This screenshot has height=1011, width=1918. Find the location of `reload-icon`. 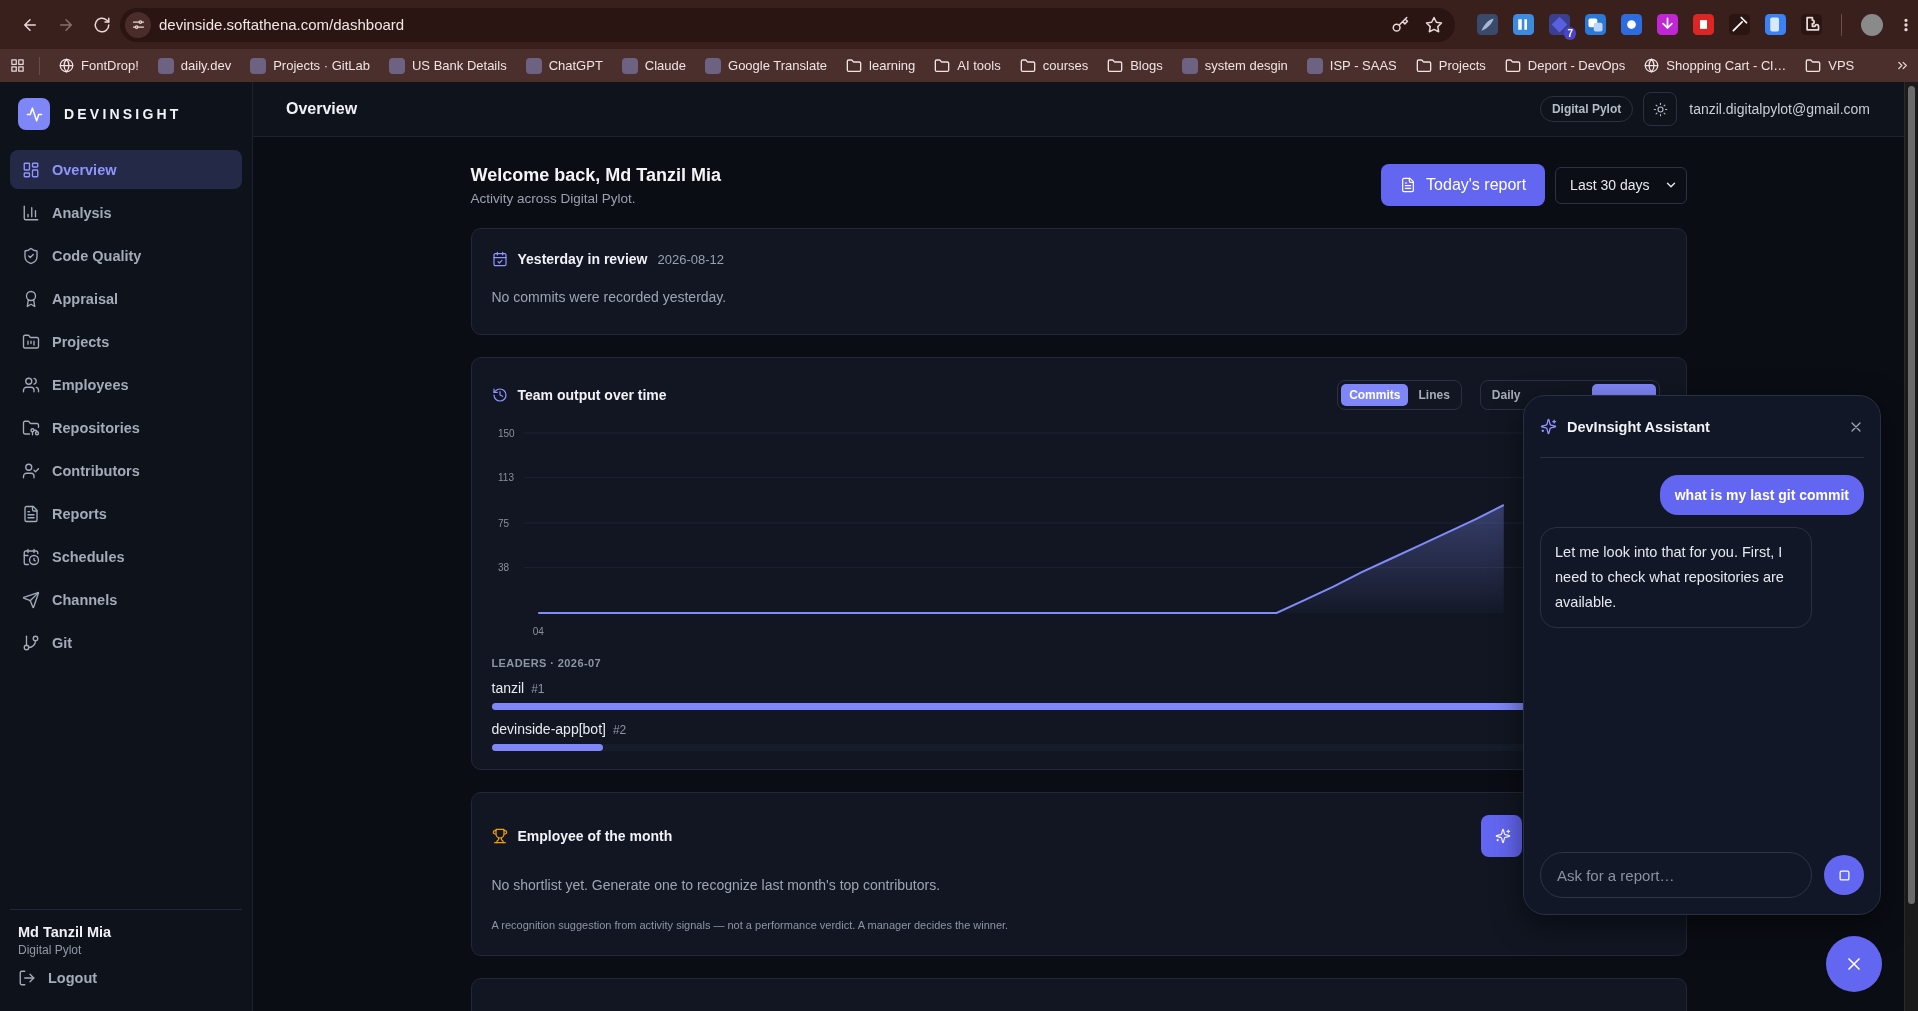

reload-icon is located at coordinates (102, 24).